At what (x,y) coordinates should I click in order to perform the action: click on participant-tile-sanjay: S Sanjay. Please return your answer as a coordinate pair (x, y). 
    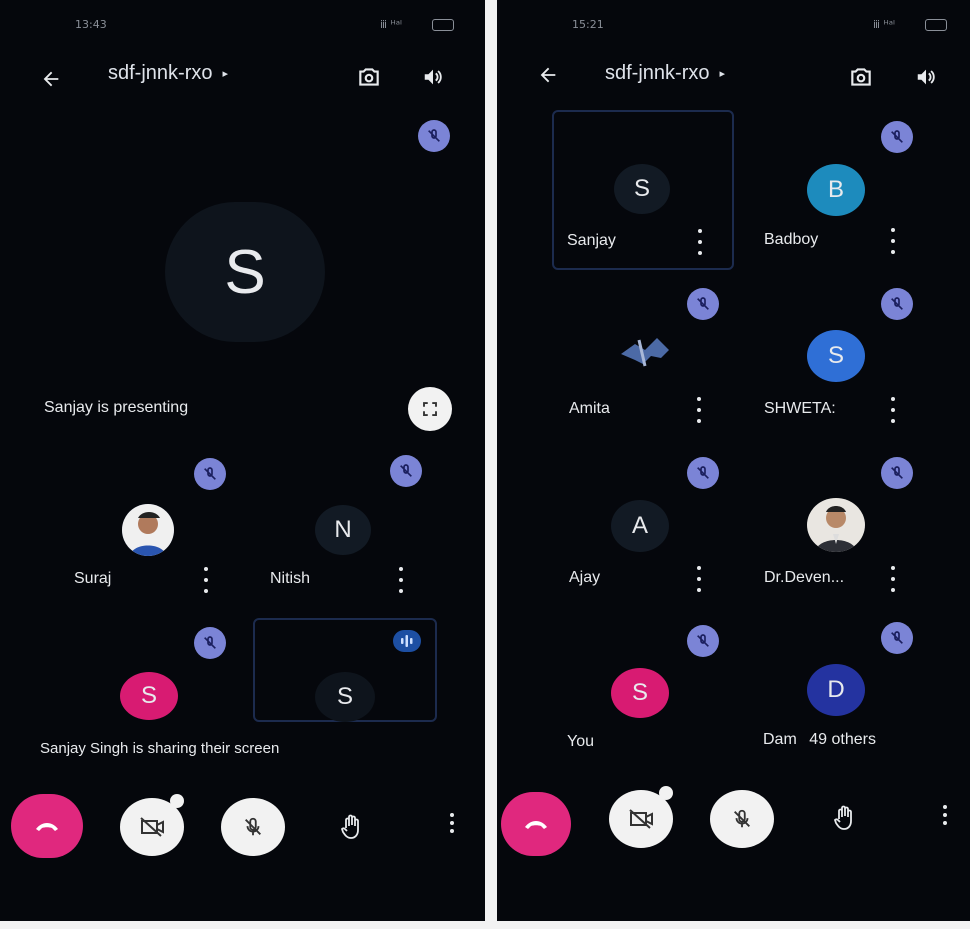
    Looking at the image, I should click on (643, 190).